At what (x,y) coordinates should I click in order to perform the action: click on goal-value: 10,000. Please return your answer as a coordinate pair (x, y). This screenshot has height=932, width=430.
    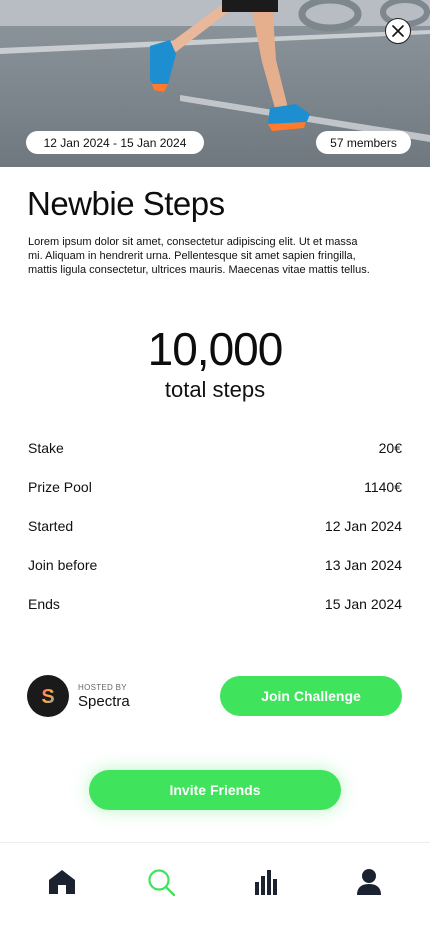
    Looking at the image, I should click on (215, 349).